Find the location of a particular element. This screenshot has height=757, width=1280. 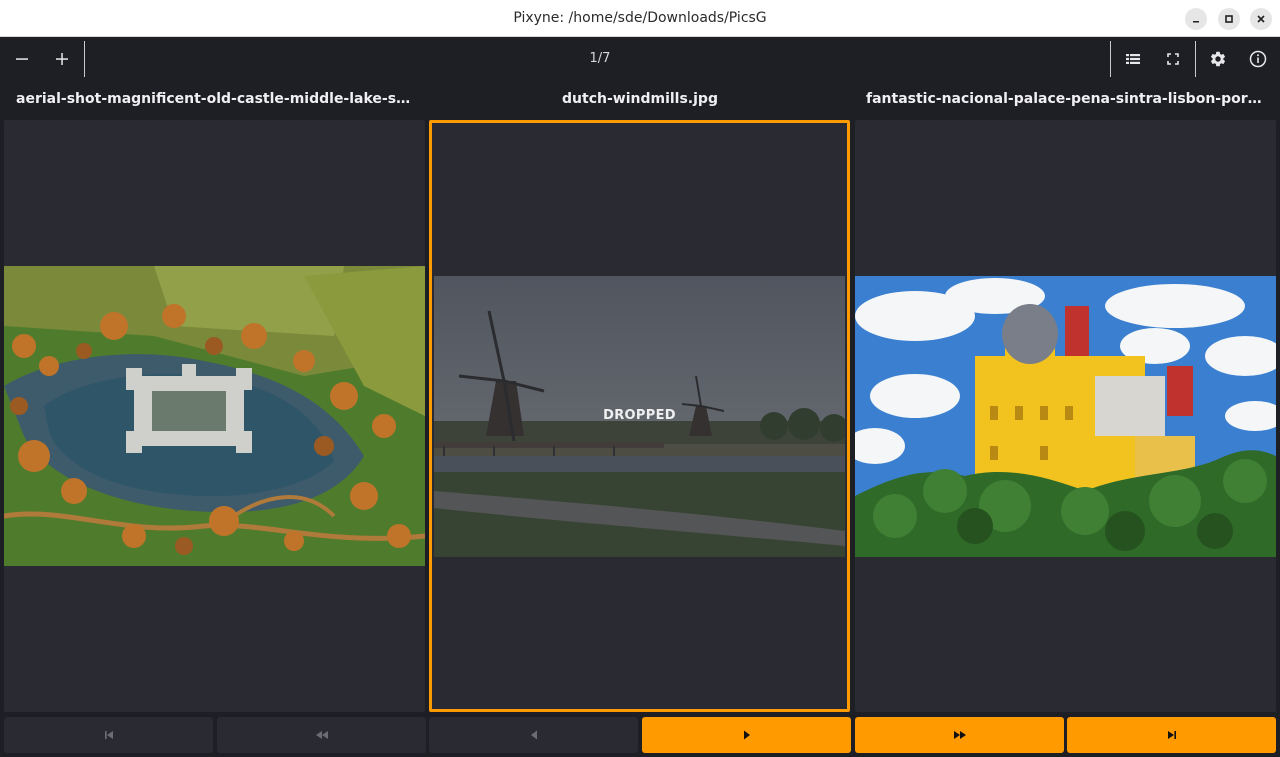

rewind-button is located at coordinates (321, 735).